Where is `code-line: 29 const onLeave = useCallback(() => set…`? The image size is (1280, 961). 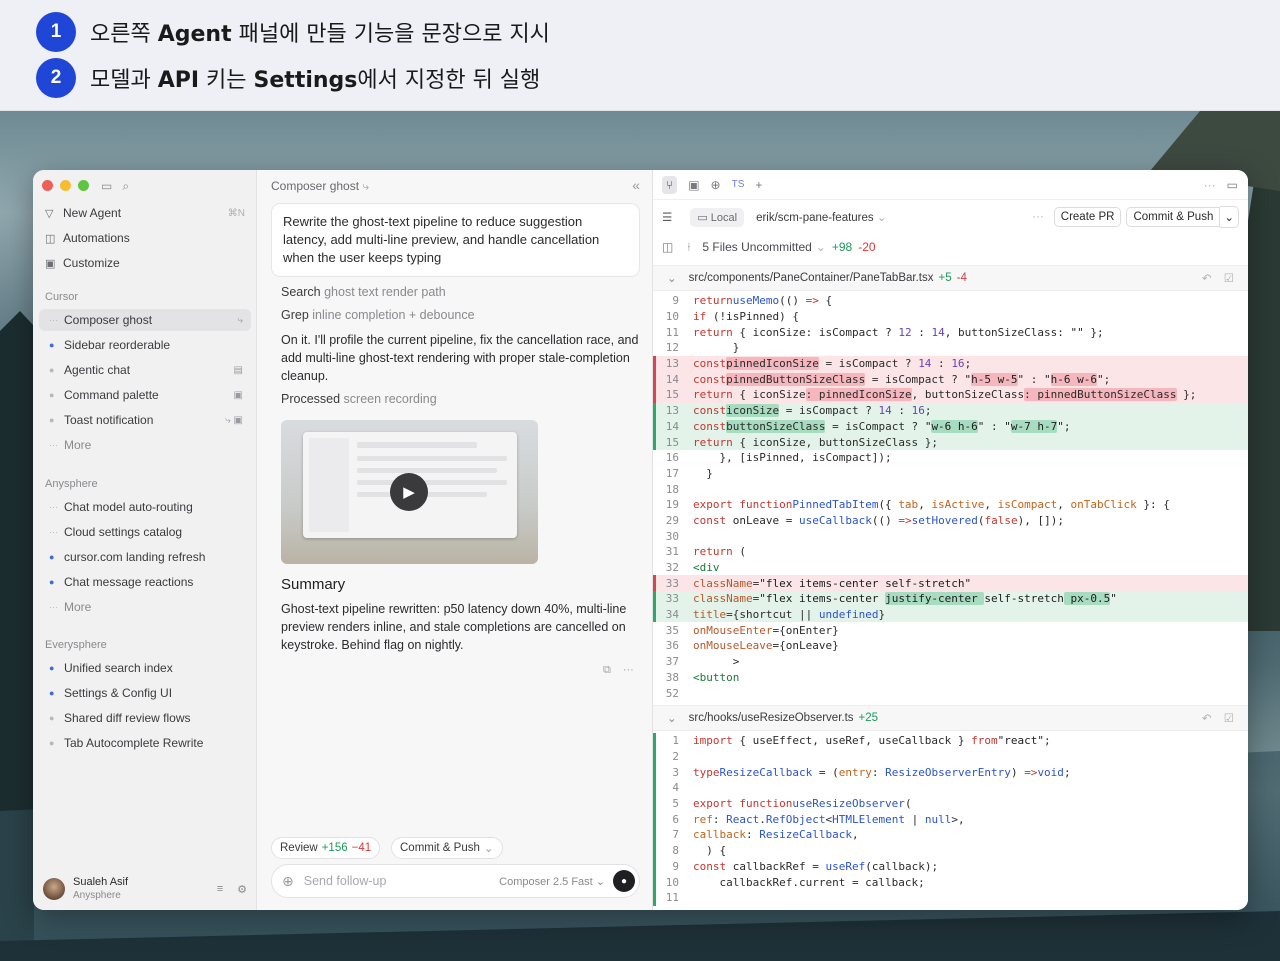 code-line: 29 const onLeave = useCallback(() => set… is located at coordinates (864, 520).